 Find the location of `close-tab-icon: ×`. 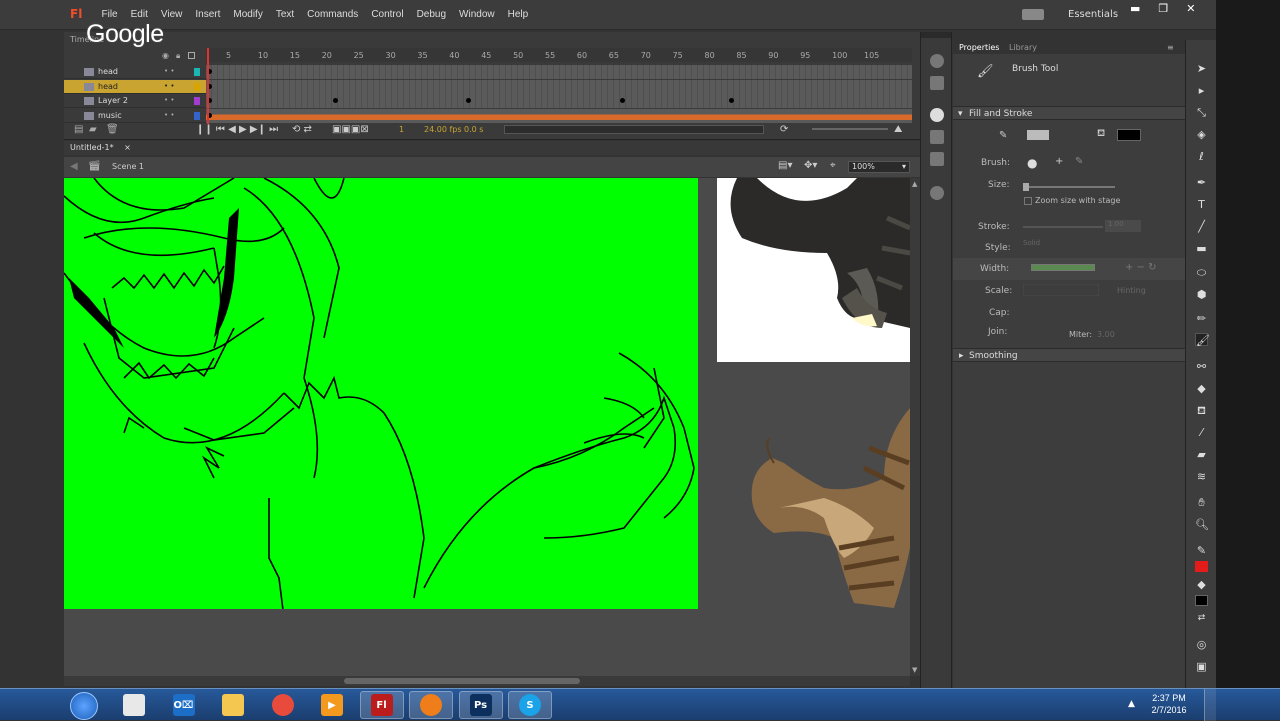

close-tab-icon: × is located at coordinates (127, 147).